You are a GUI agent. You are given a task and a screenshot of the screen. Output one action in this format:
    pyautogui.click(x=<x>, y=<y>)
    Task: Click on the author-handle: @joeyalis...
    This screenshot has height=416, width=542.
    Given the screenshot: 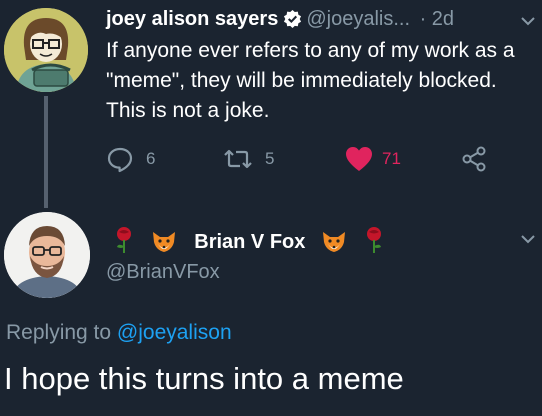 What is the action you would take?
    pyautogui.click(x=358, y=19)
    